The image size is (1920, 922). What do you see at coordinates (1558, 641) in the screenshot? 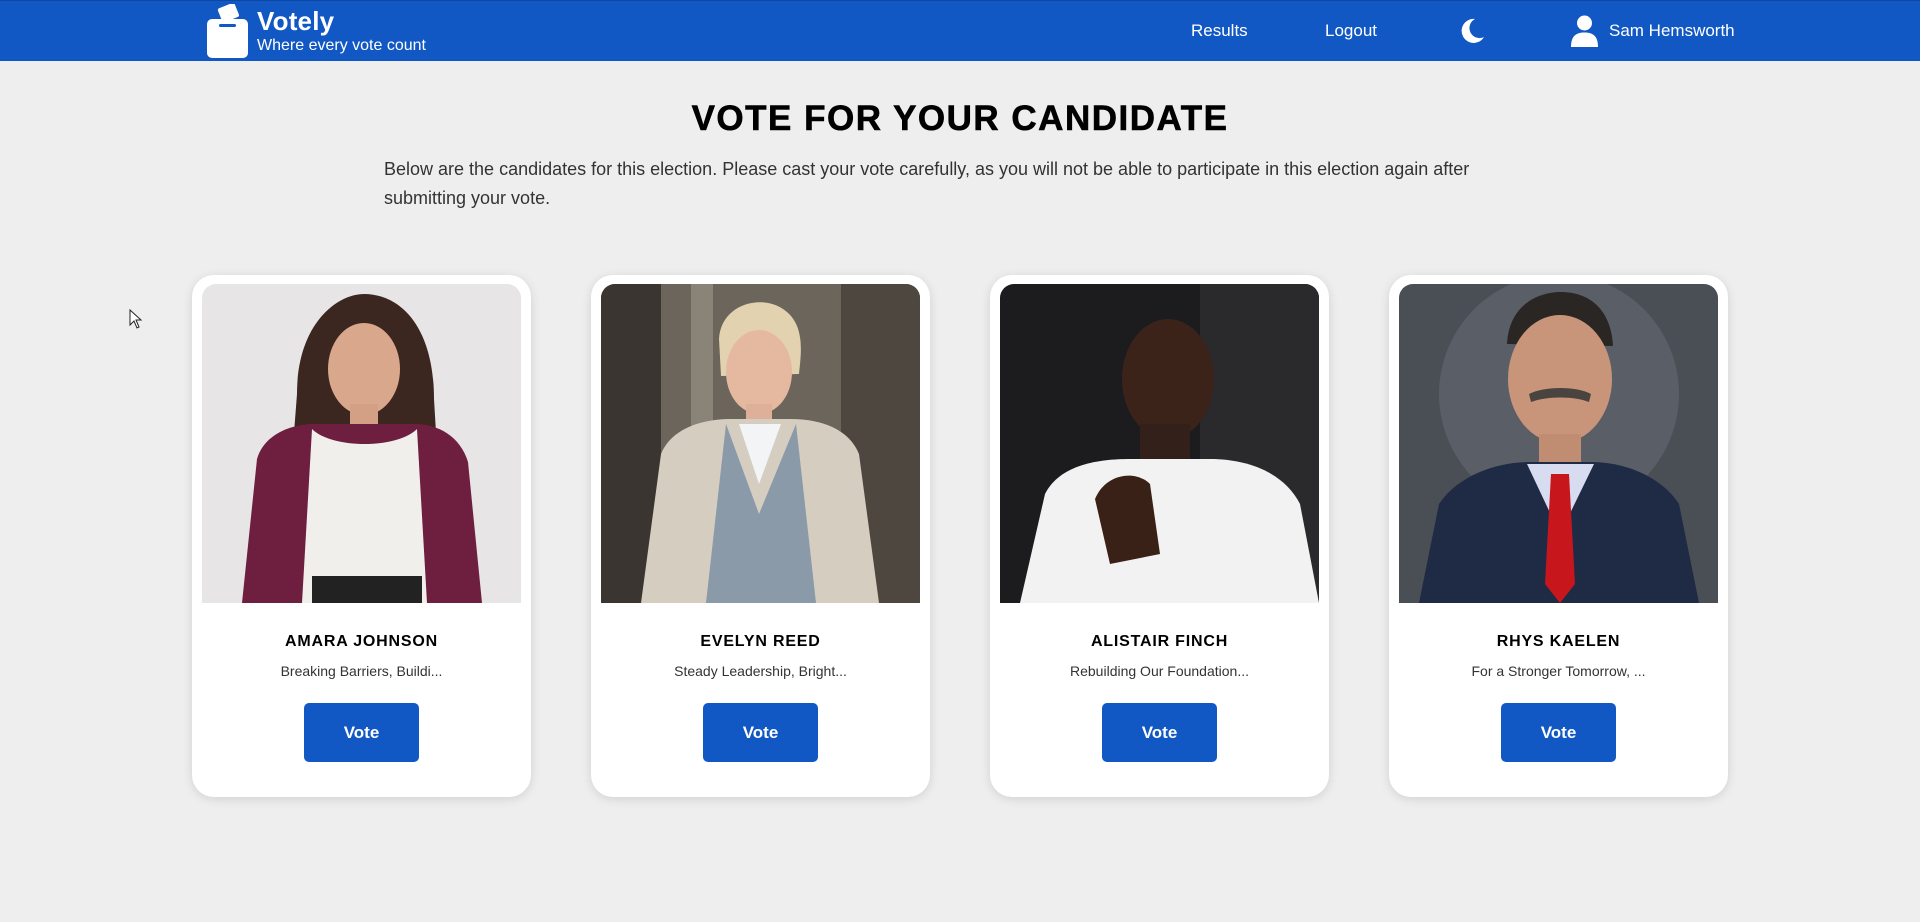
I see `candidate-name: RHYS KAELEN` at bounding box center [1558, 641].